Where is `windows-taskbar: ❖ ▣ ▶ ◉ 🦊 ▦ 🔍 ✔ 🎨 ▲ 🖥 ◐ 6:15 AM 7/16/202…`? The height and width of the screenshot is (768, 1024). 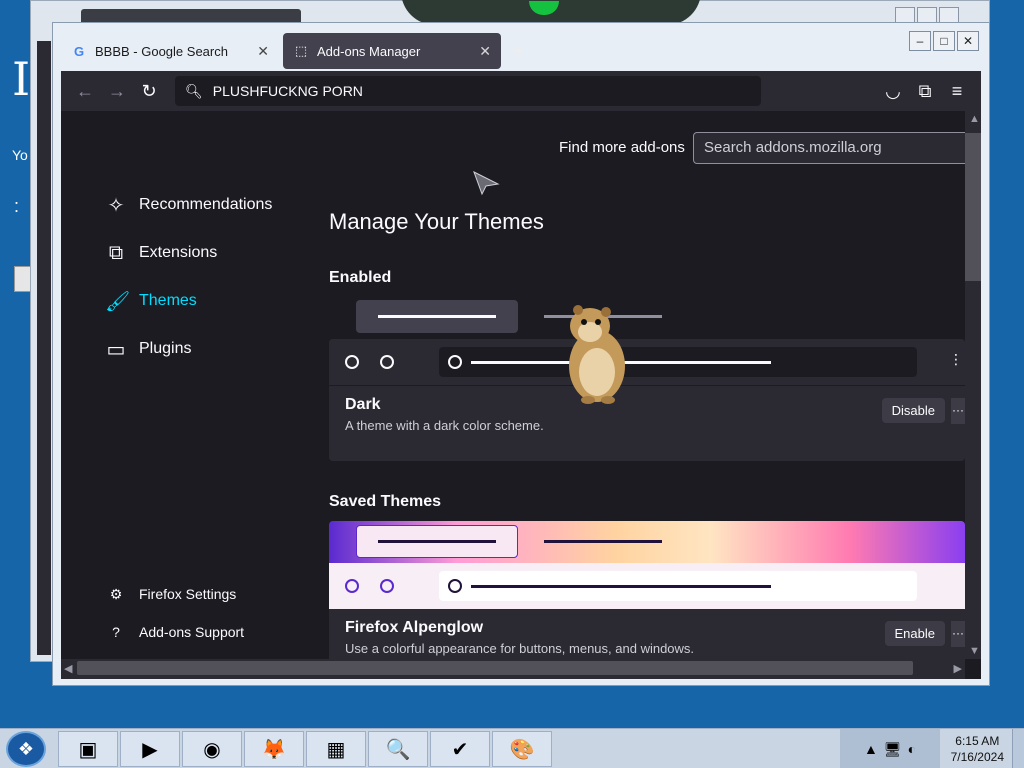
windows-taskbar: ❖ ▣ ▶ ◉ 🦊 ▦ 🔍 ✔ 🎨 ▲ 🖥 ◐ 6:15 AM 7/16/202… is located at coordinates (512, 748).